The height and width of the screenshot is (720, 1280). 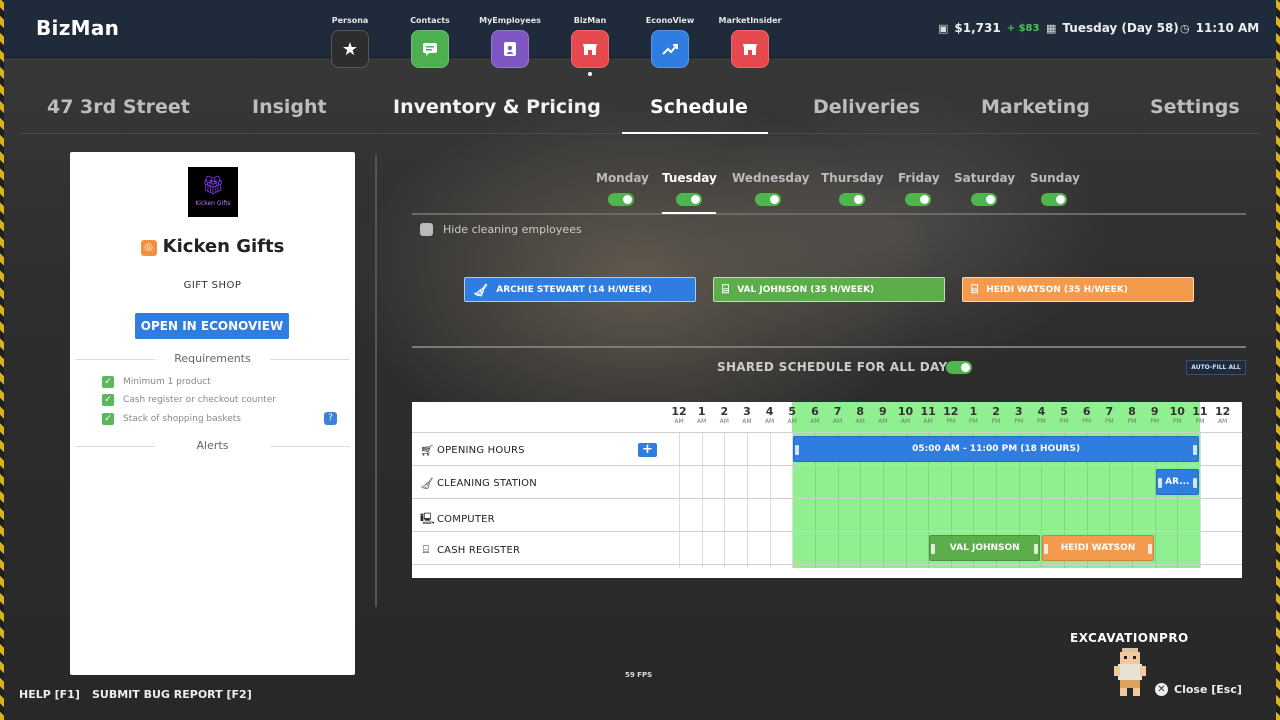 What do you see at coordinates (1035, 107) in the screenshot?
I see `tab-marketing: Marketing` at bounding box center [1035, 107].